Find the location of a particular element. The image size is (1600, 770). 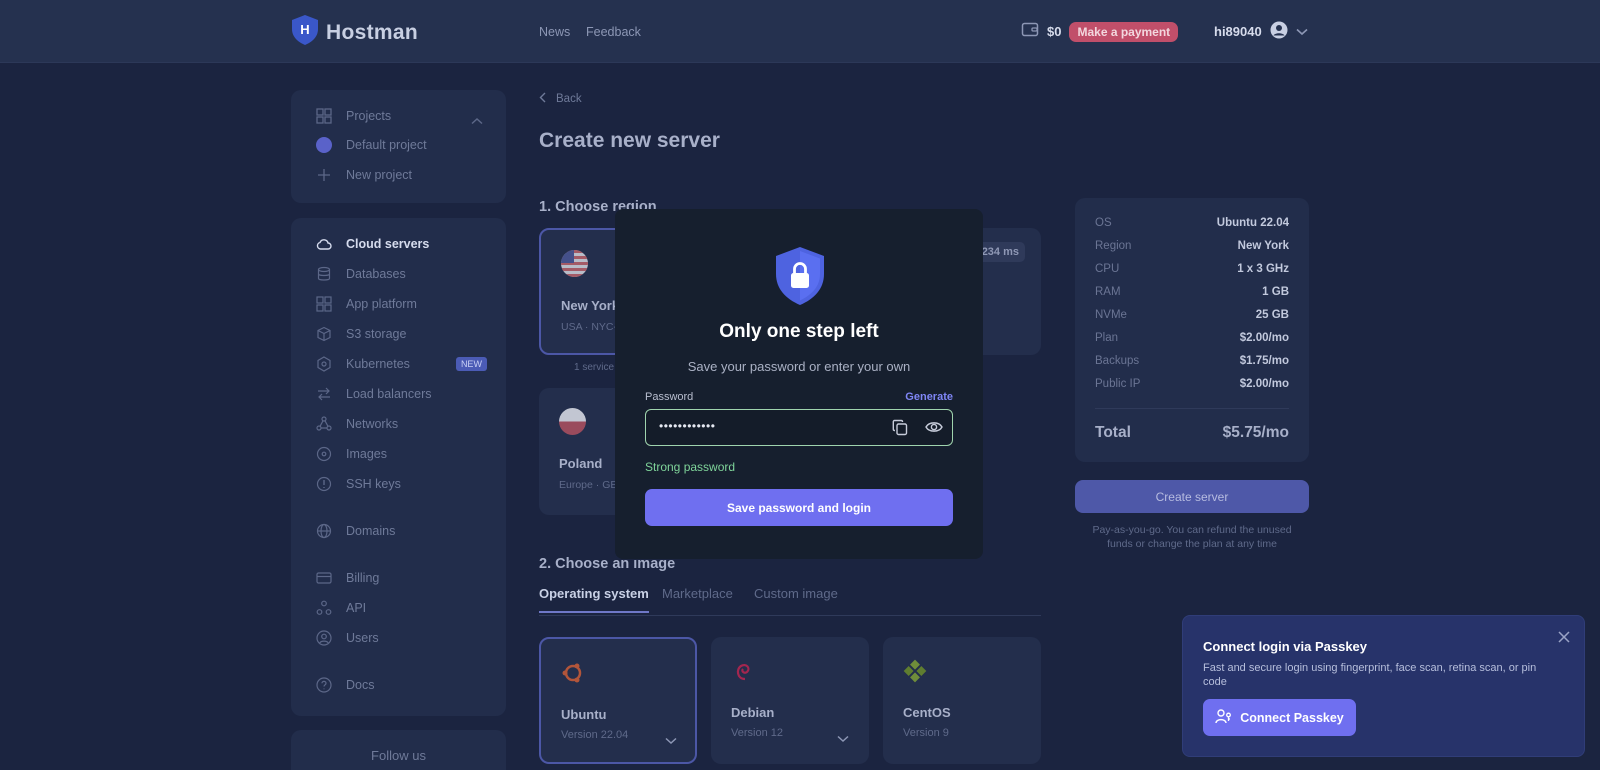

user-key-icon is located at coordinates (1223, 717).